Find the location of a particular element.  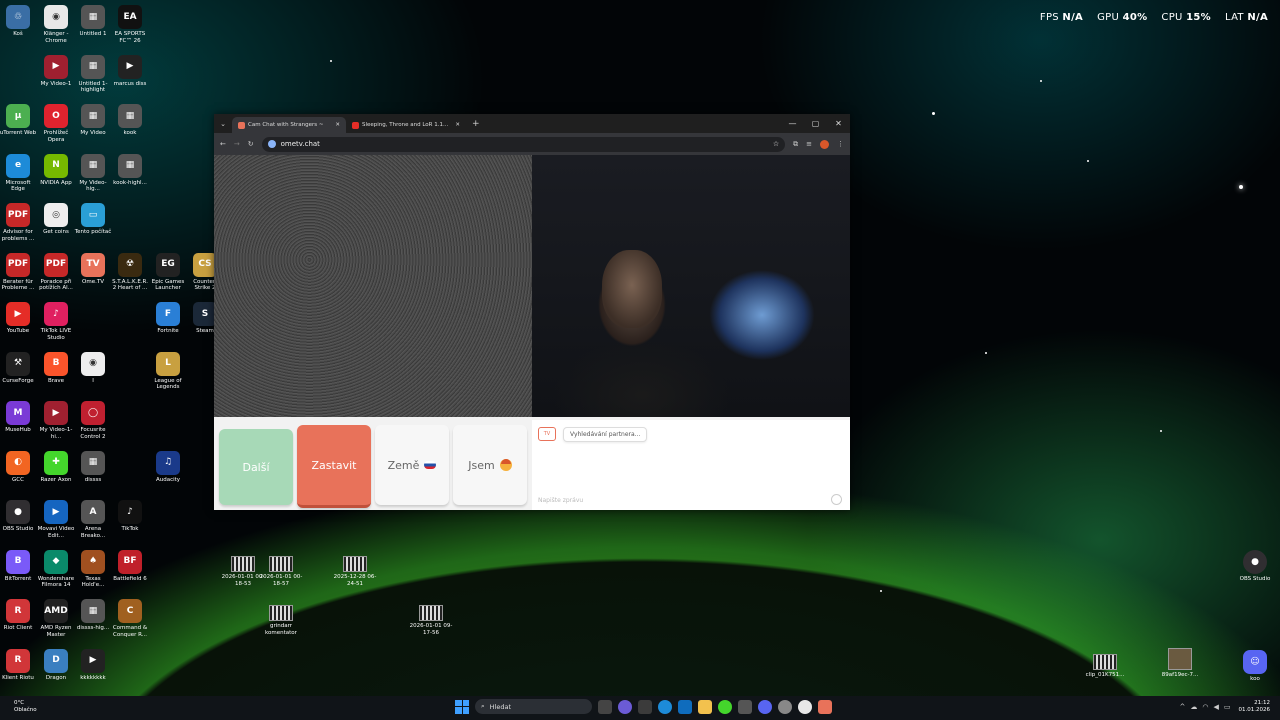

emoji-picker-icon is located at coordinates (836, 499).